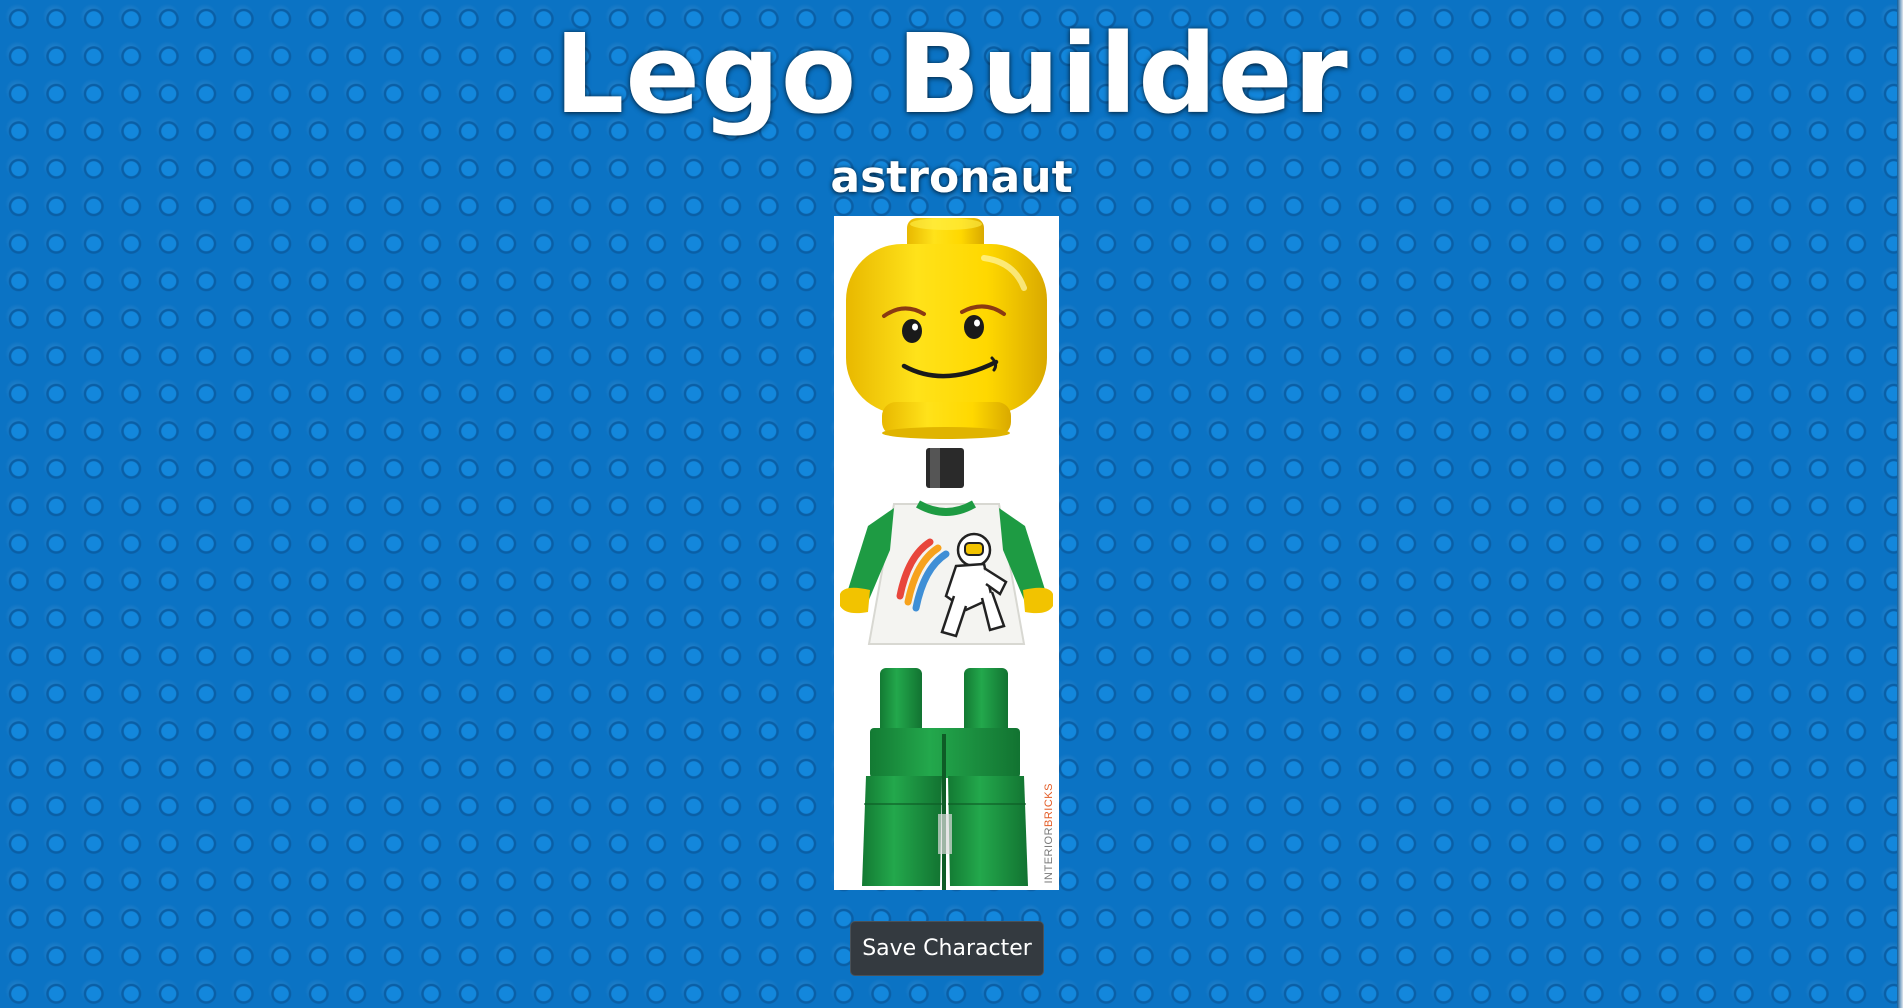 The height and width of the screenshot is (1008, 1903). I want to click on character-preview: INTERIORBRICKS, so click(946, 553).